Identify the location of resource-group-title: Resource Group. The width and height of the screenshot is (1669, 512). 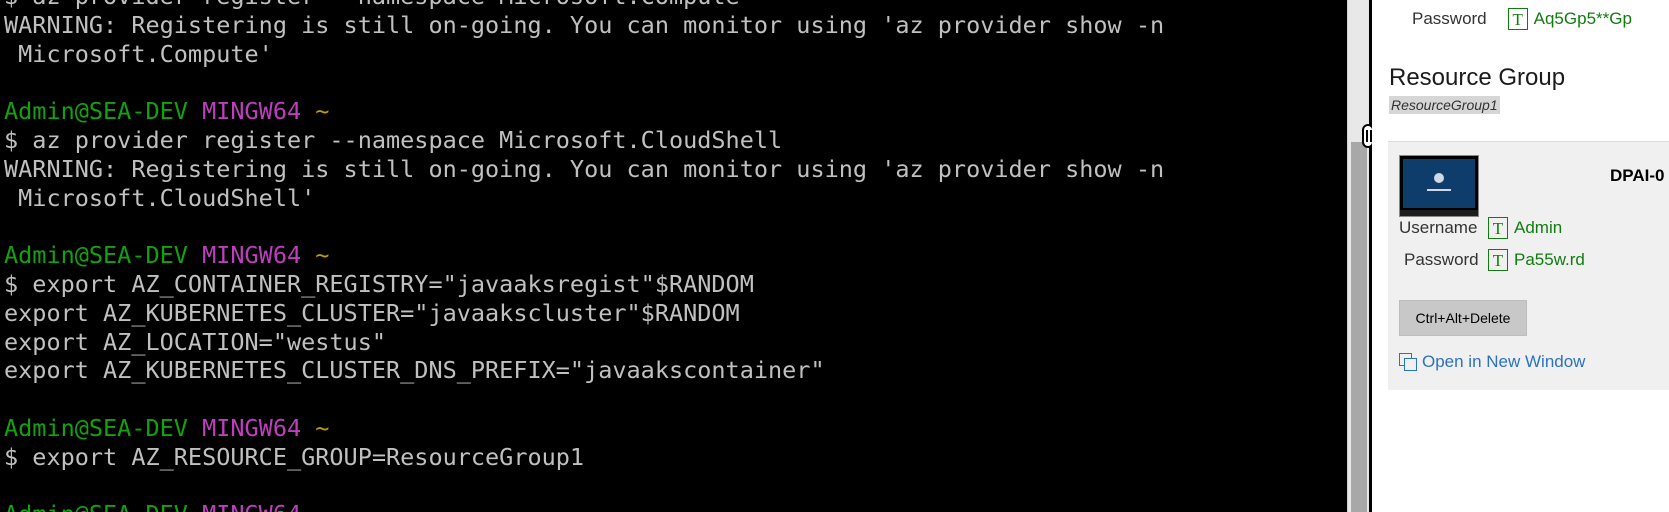
(1477, 77).